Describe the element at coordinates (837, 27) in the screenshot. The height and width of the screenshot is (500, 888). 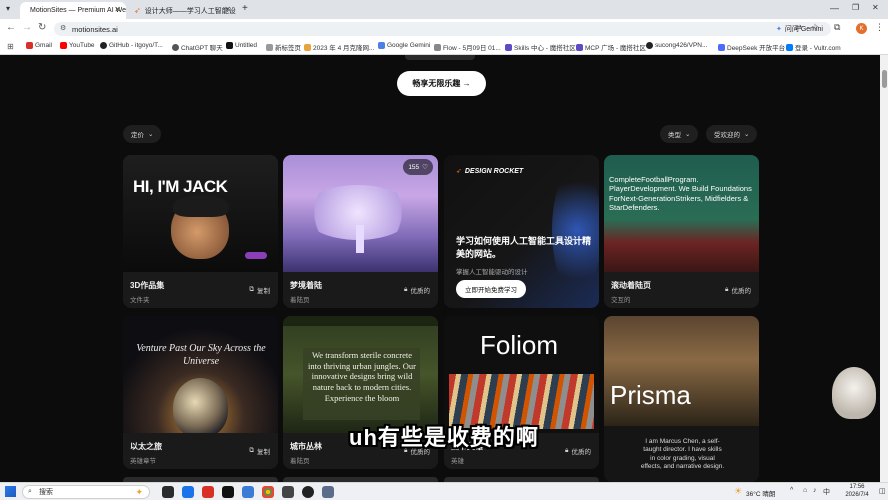
I see `extensions-icon: ⧉` at that location.